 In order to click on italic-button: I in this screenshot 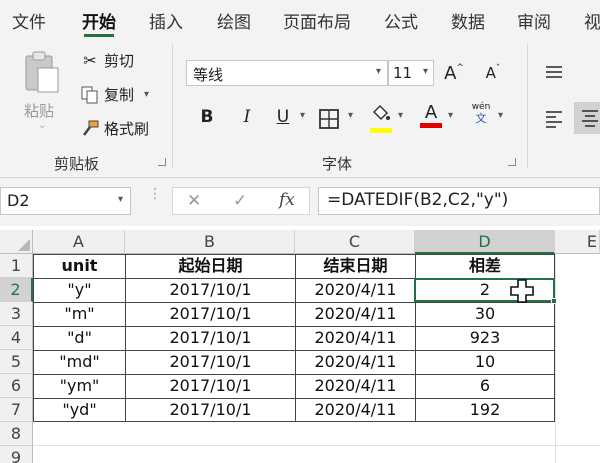, I will do `click(247, 117)`.